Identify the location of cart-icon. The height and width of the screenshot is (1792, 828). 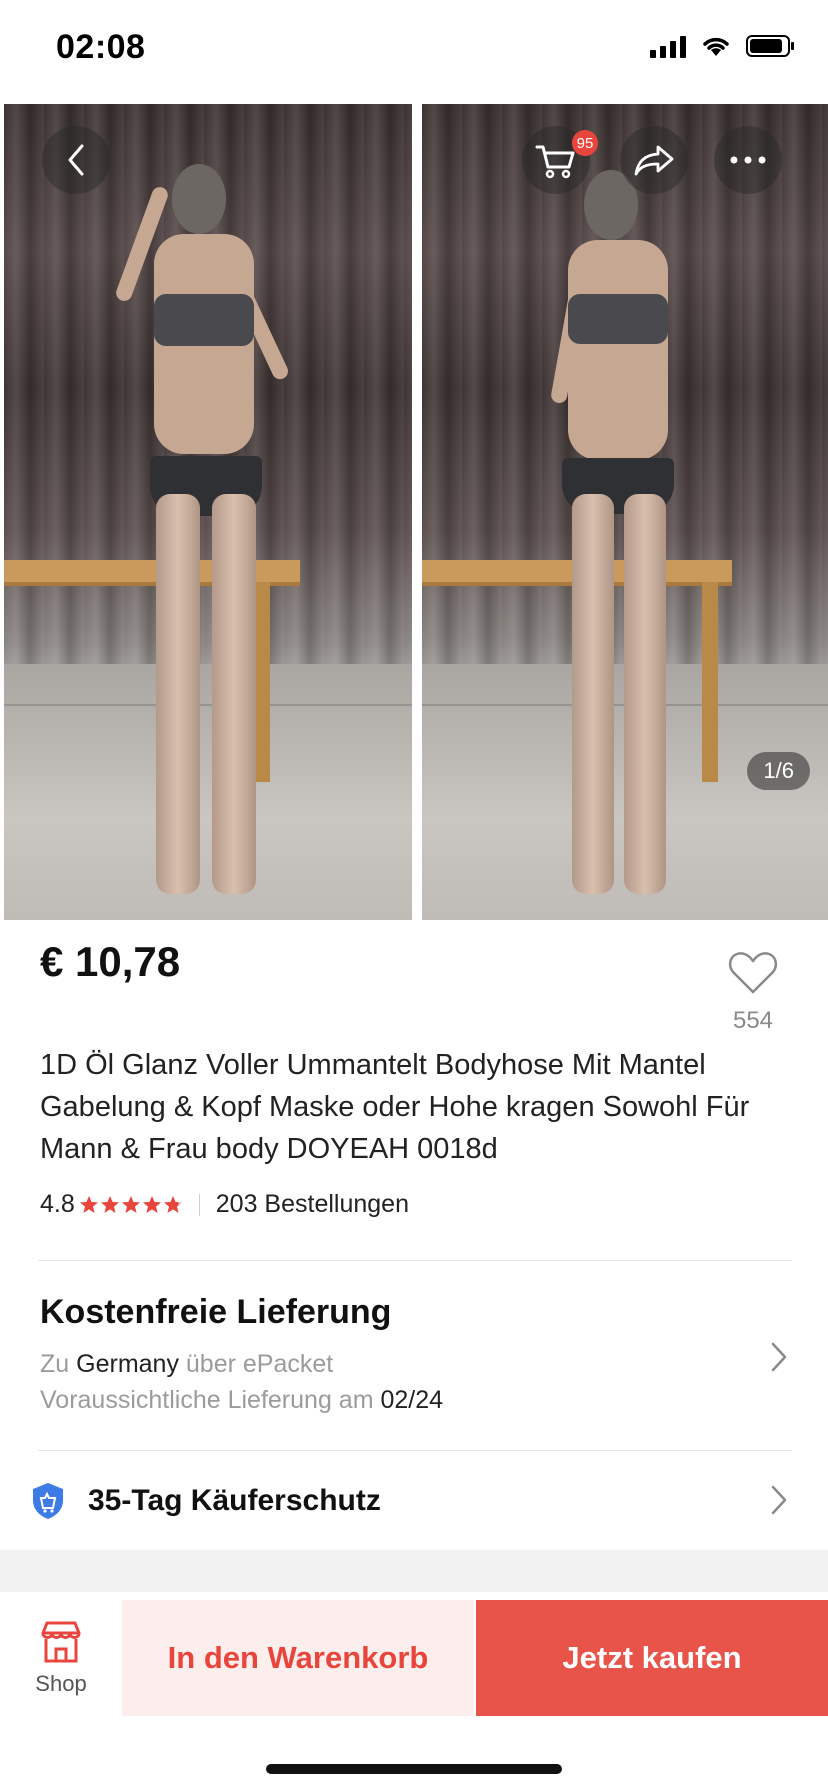
(555, 162).